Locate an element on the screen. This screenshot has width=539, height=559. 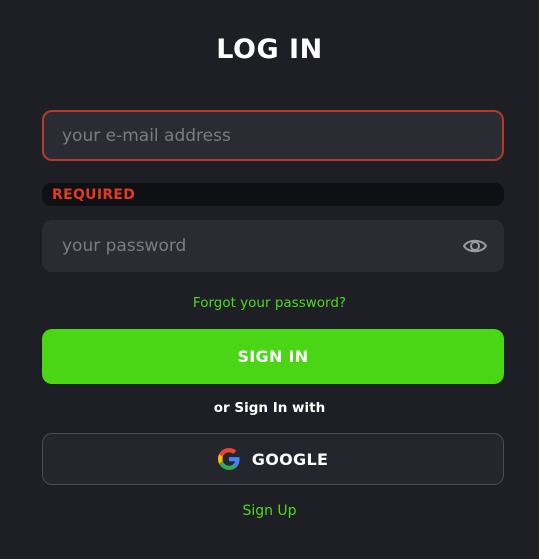
alt-signin-text: or Sign In with is located at coordinates (269, 408).